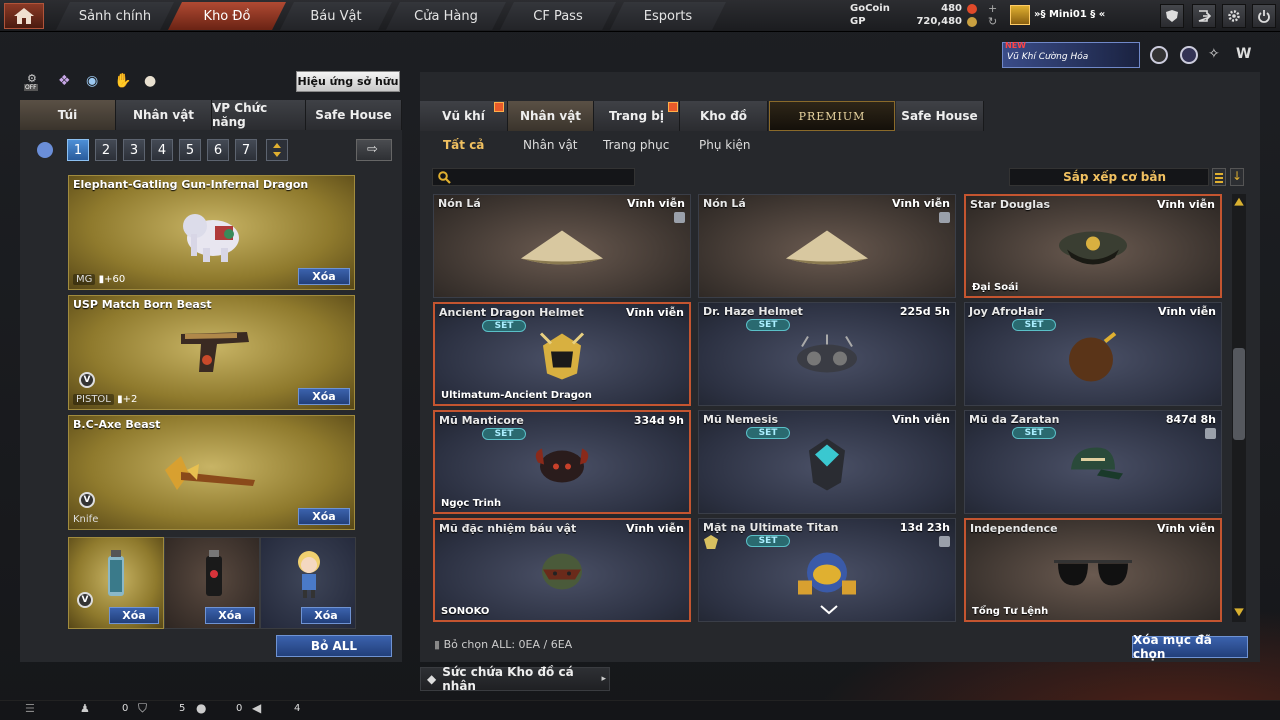  Describe the element at coordinates (1109, 177) in the screenshot. I see `sort-select: Sắp xếp cơ bản` at that location.